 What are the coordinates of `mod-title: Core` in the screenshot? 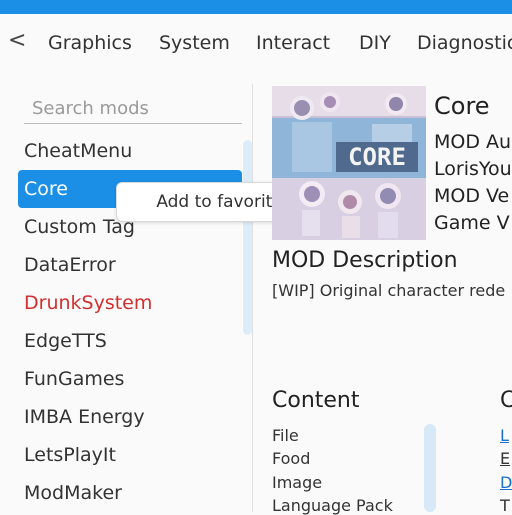 It's located at (462, 106).